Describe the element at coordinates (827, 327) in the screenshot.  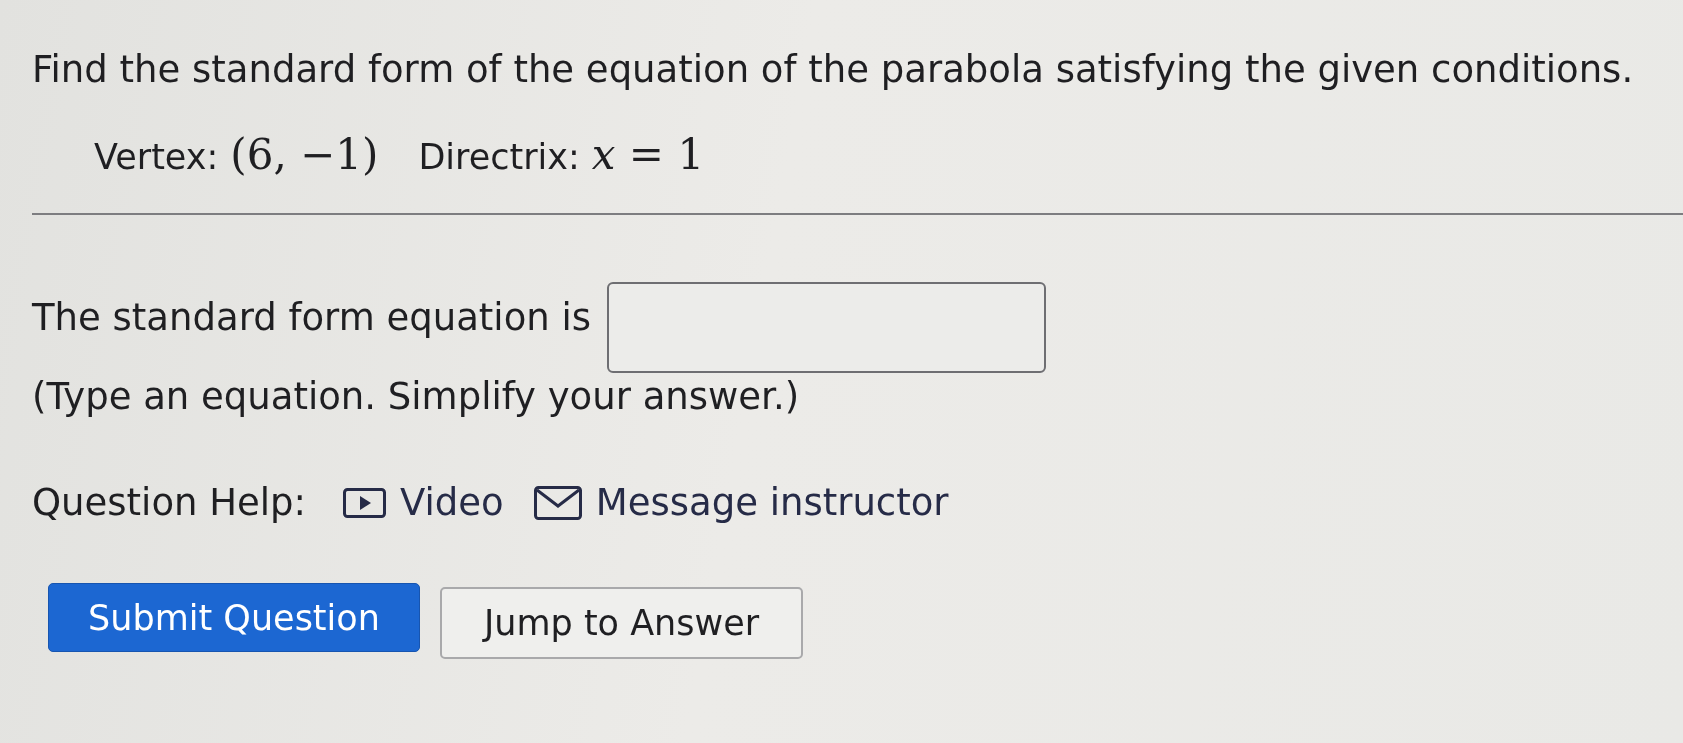
I see `answer-field` at that location.